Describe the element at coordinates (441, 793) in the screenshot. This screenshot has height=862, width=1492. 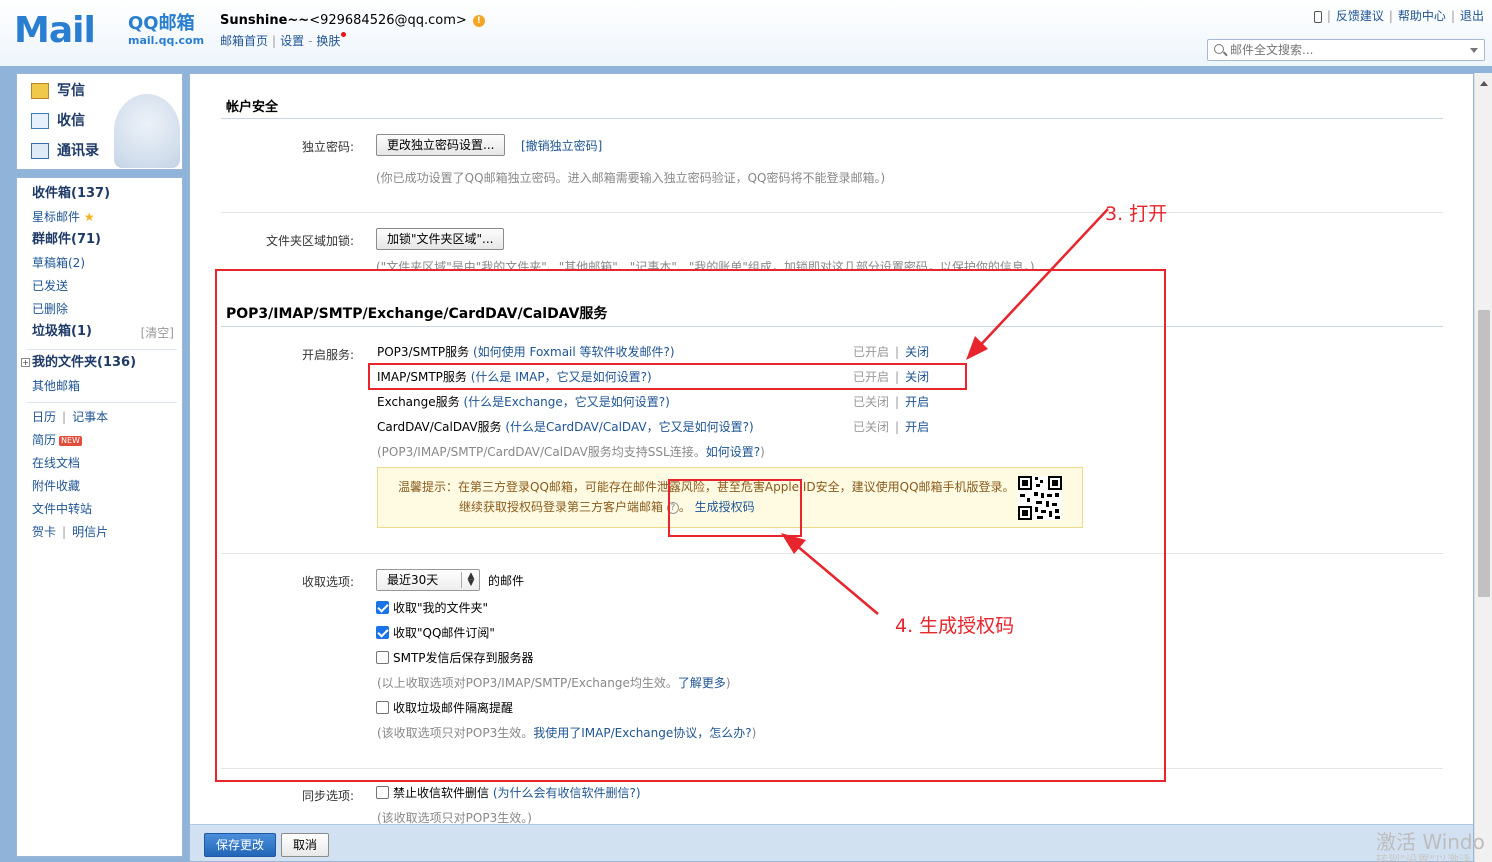
I see `no-client-delete-label: 禁止收信软件删信` at that location.